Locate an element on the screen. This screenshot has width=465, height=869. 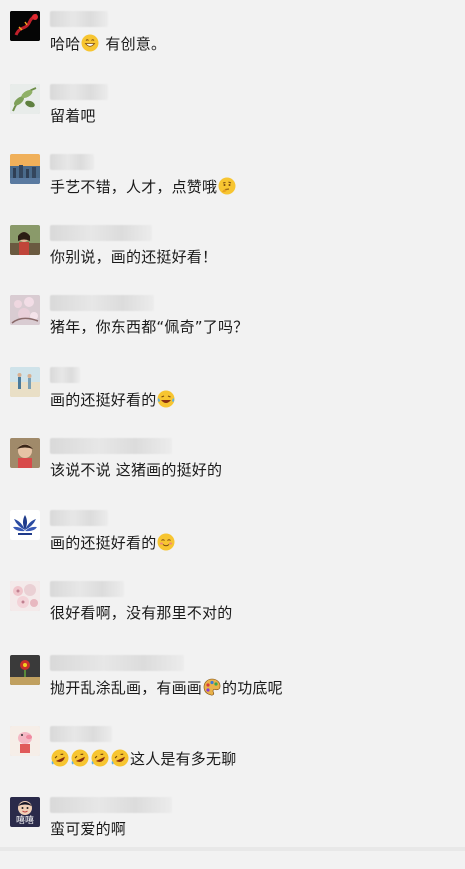
comment-text-part: 蛮可爱的啊 is located at coordinates (88, 829).